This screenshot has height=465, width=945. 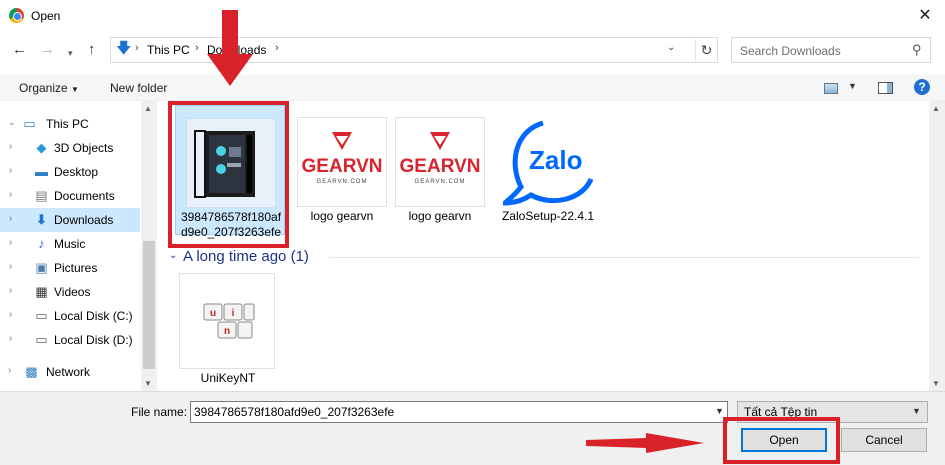 I want to click on expanded-chevron-icon: ⌄, so click(x=12, y=122).